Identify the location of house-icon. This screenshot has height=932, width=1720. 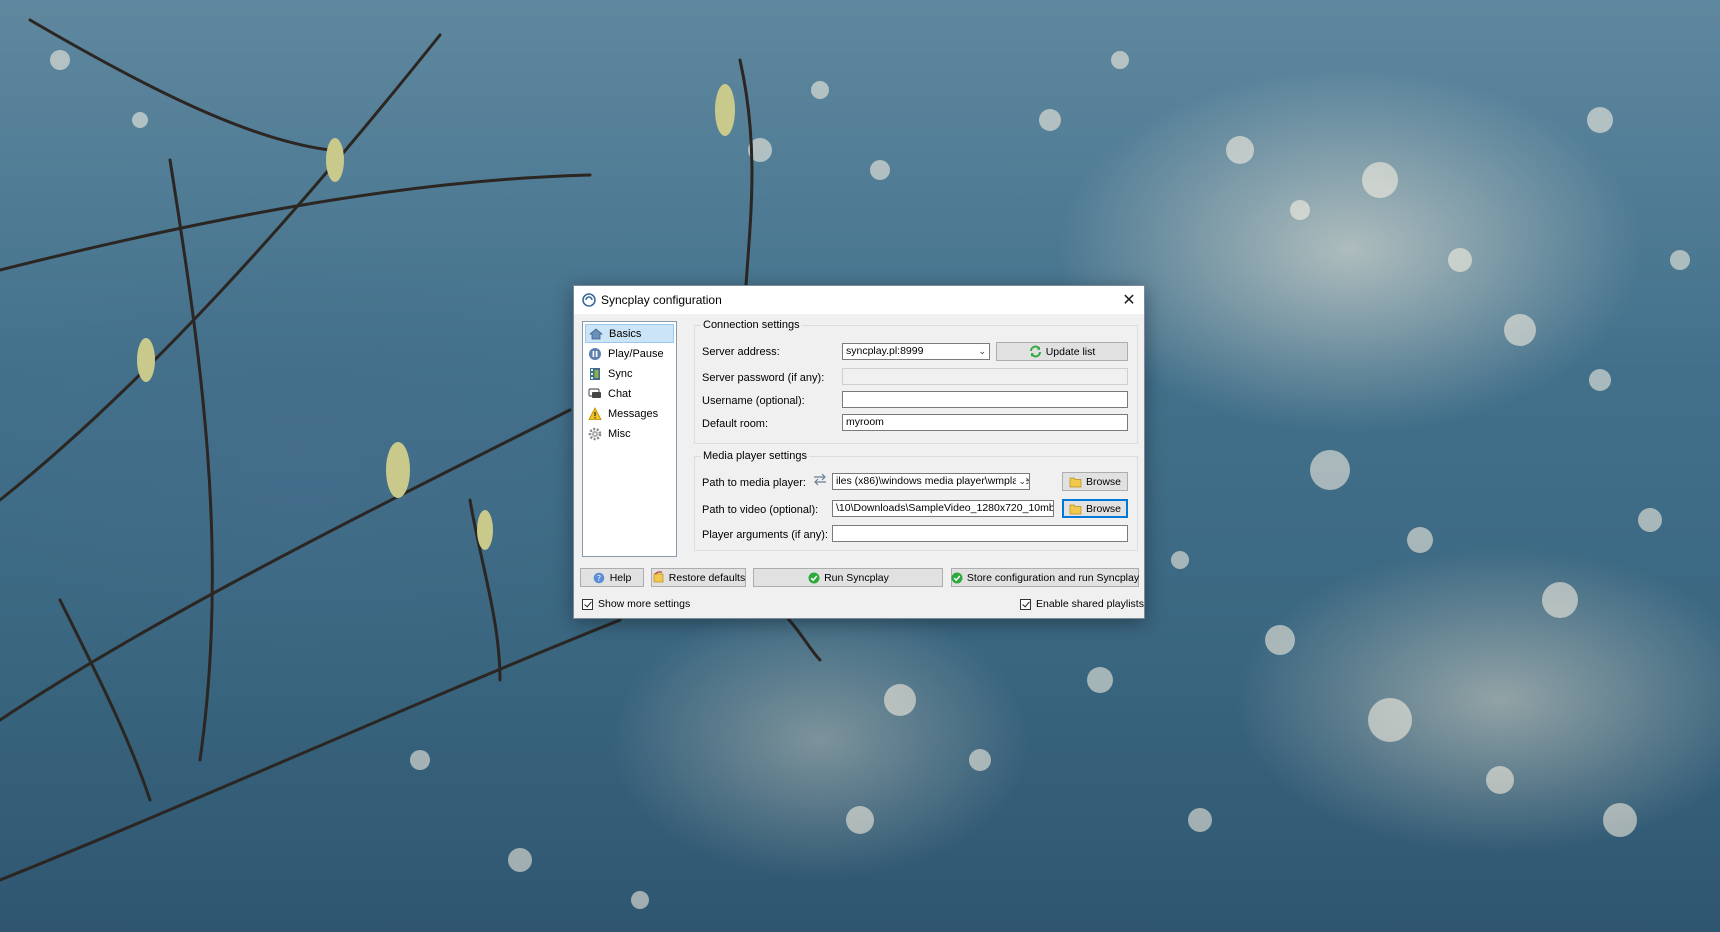
(596, 334).